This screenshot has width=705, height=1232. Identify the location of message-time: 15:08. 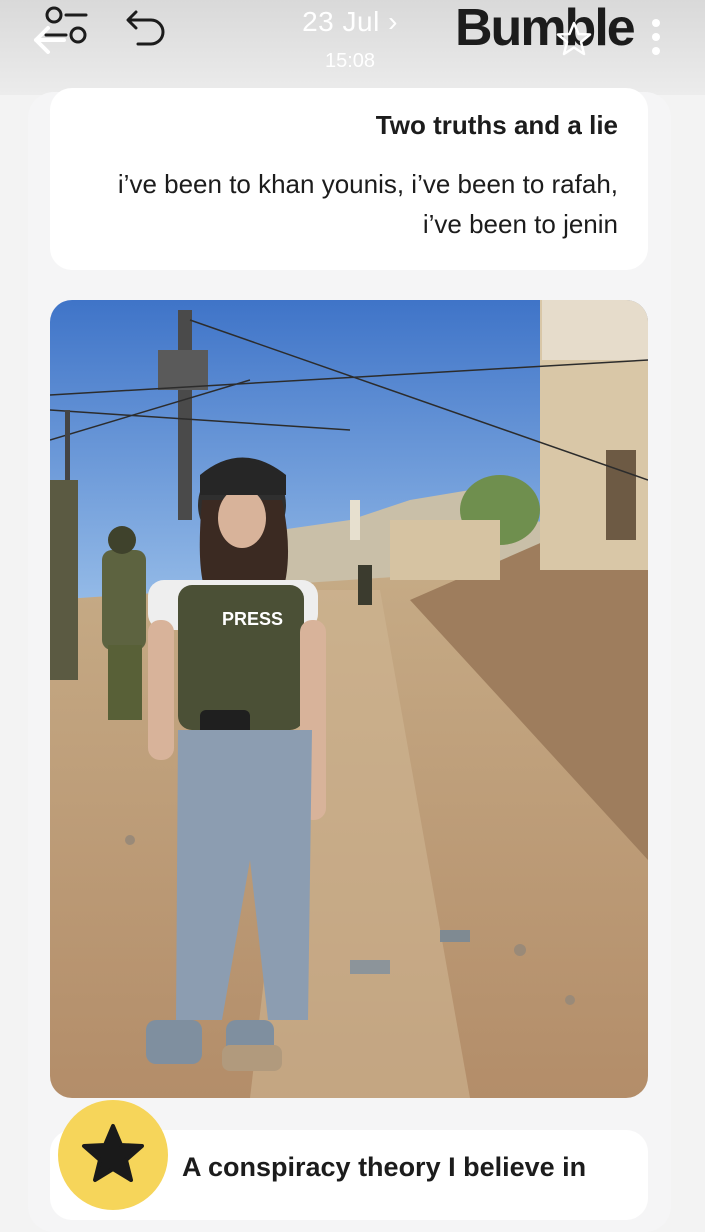
(350, 61).